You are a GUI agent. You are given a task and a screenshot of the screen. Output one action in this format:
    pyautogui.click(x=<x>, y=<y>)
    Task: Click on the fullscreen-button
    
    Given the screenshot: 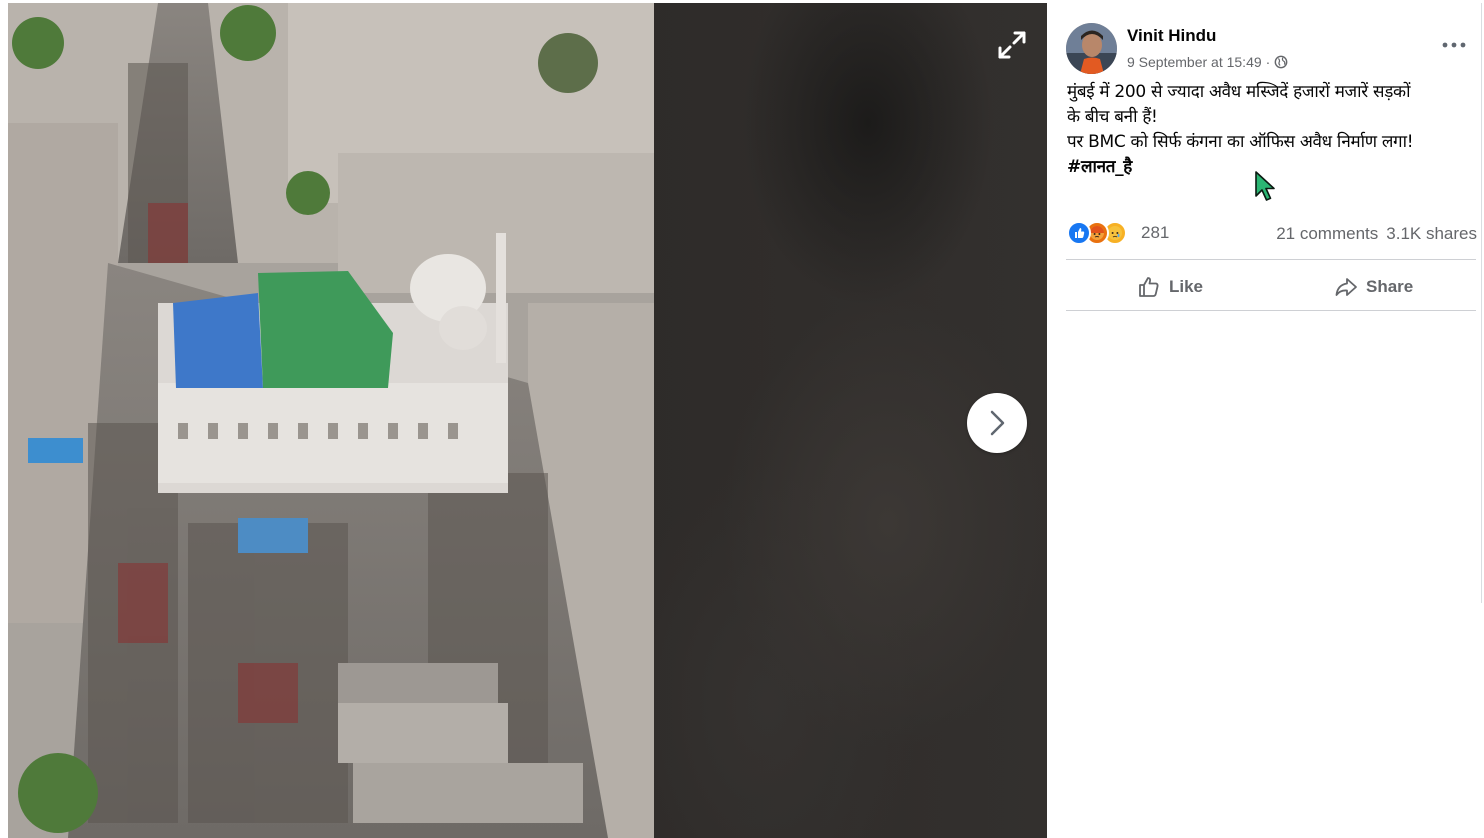 What is the action you would take?
    pyautogui.click(x=1012, y=45)
    